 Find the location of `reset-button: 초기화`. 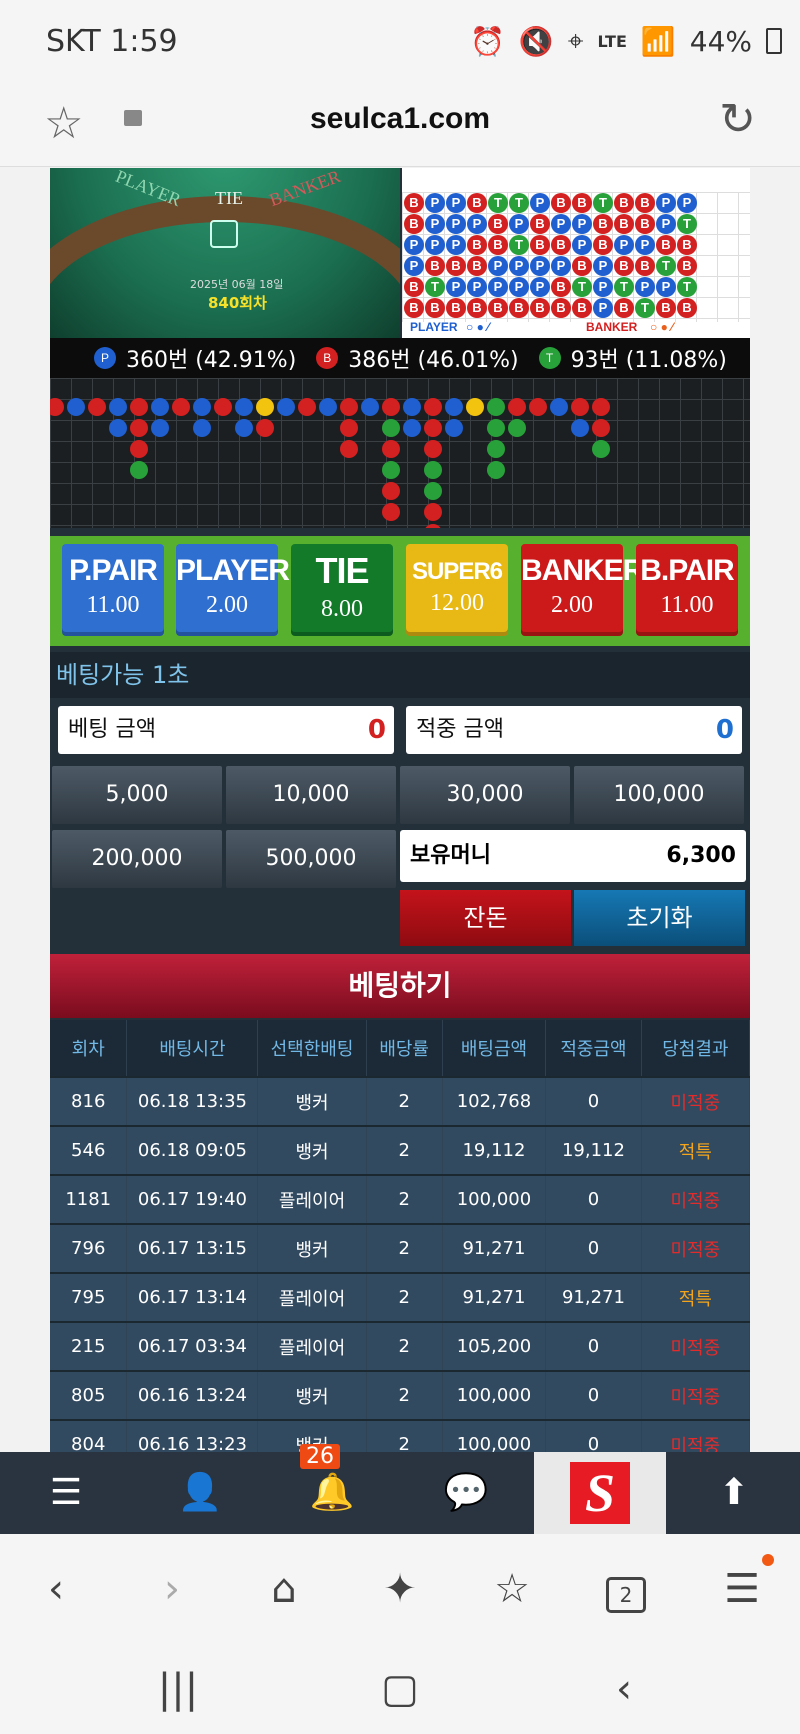

reset-button: 초기화 is located at coordinates (659, 918).